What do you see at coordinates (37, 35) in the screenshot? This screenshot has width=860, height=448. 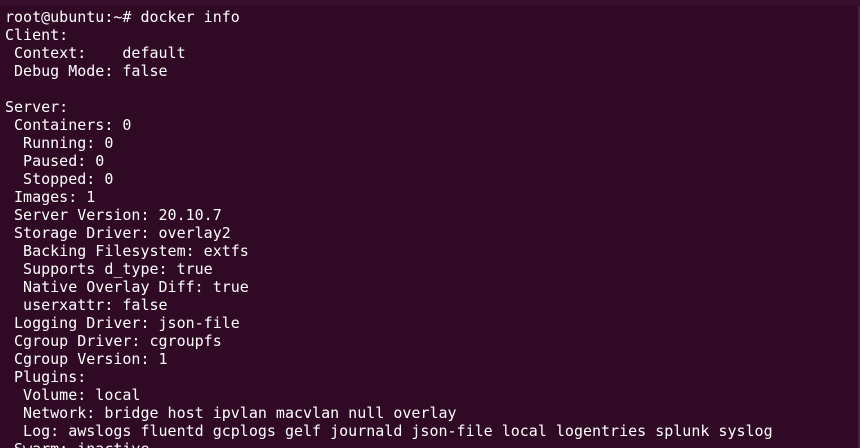 I see `output-line: Client:` at bounding box center [37, 35].